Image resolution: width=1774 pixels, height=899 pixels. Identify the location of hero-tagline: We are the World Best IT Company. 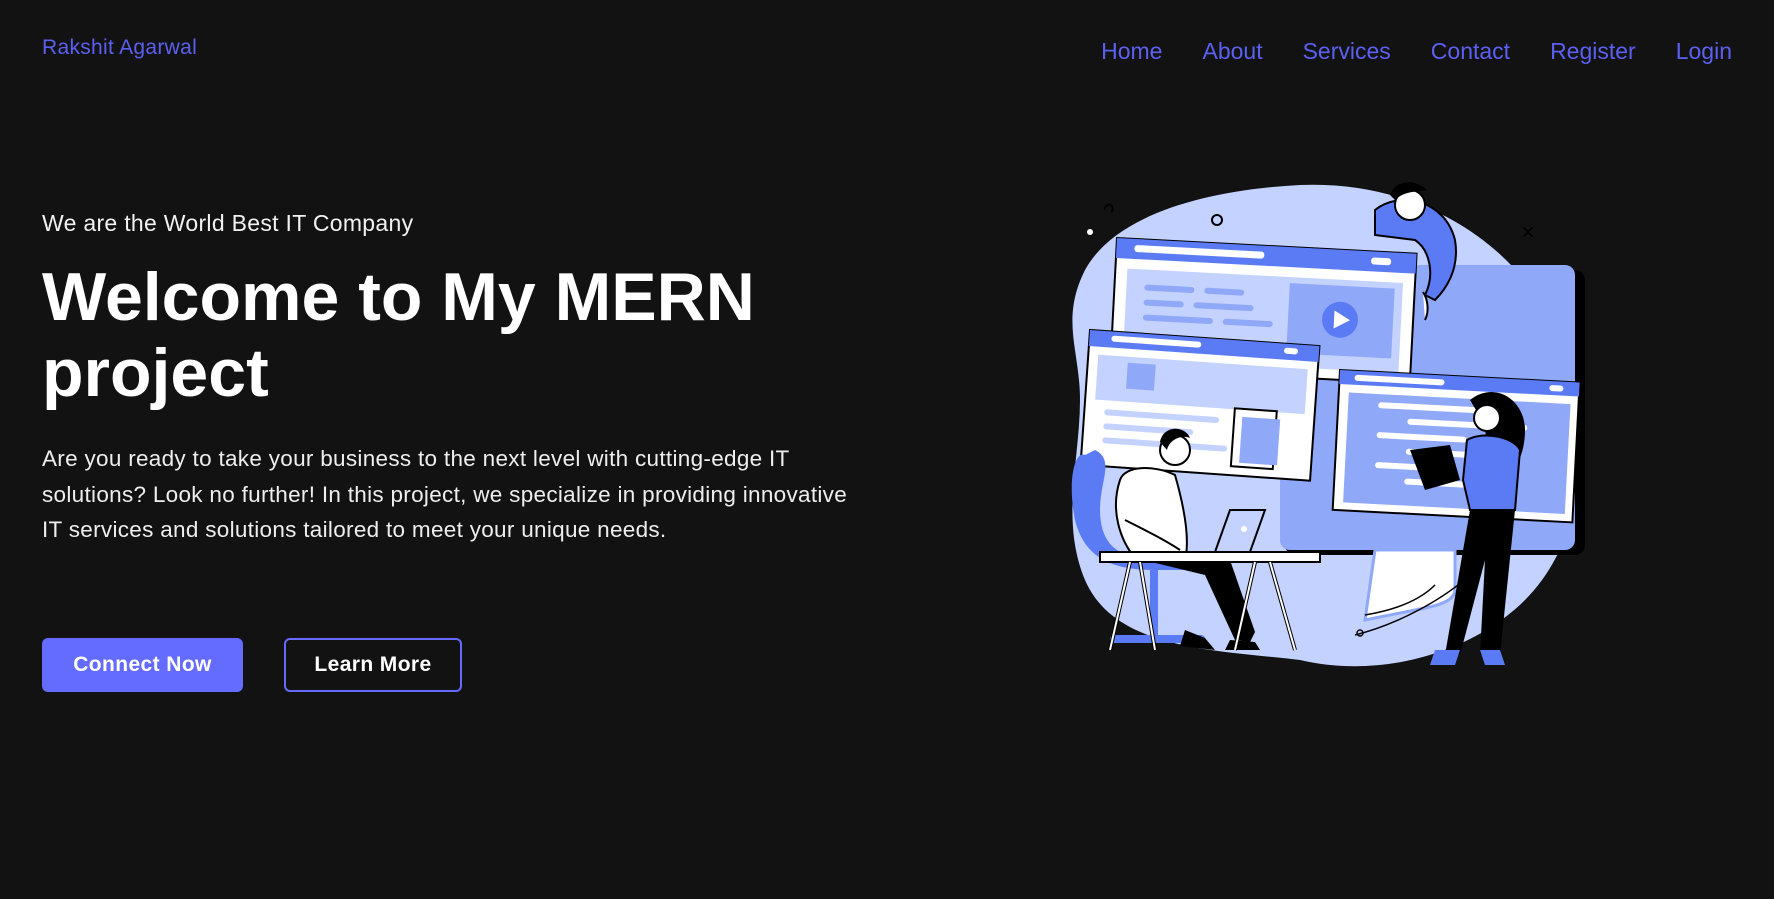
(228, 223).